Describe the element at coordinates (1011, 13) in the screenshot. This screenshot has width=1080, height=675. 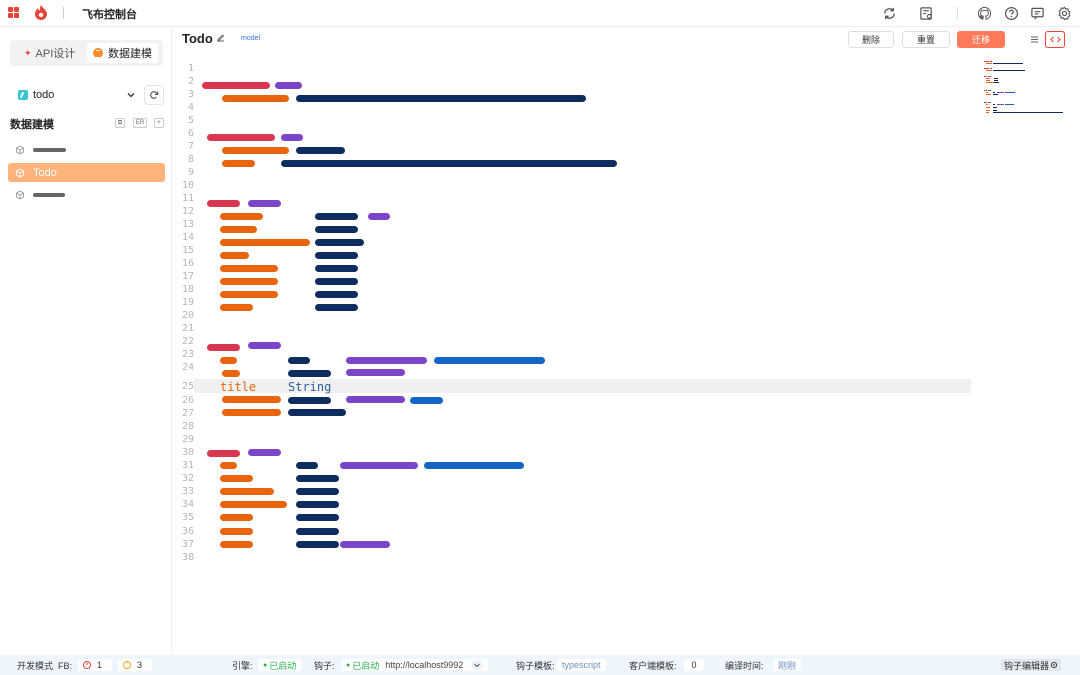
I see `help-icon` at that location.